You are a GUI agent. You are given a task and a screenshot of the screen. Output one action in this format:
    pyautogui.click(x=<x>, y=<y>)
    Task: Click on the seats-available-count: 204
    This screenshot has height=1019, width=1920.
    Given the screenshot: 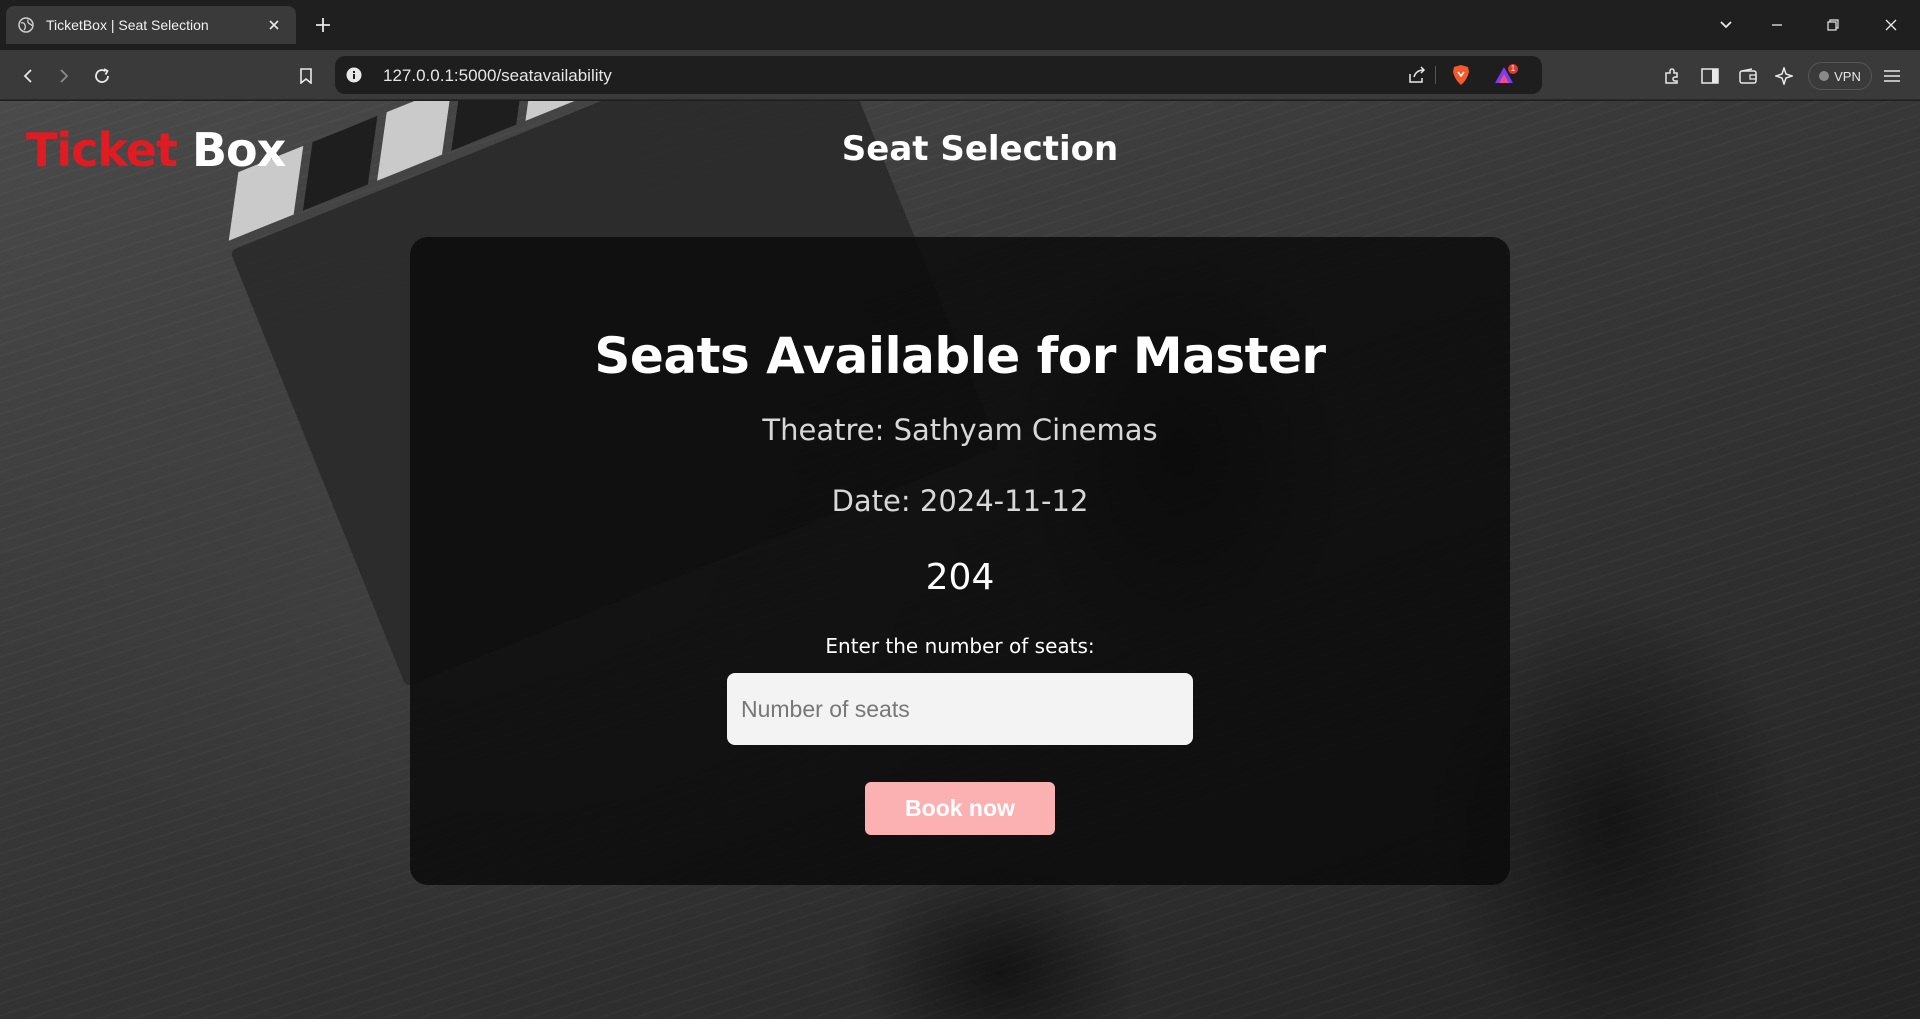 What is the action you would take?
    pyautogui.click(x=960, y=577)
    